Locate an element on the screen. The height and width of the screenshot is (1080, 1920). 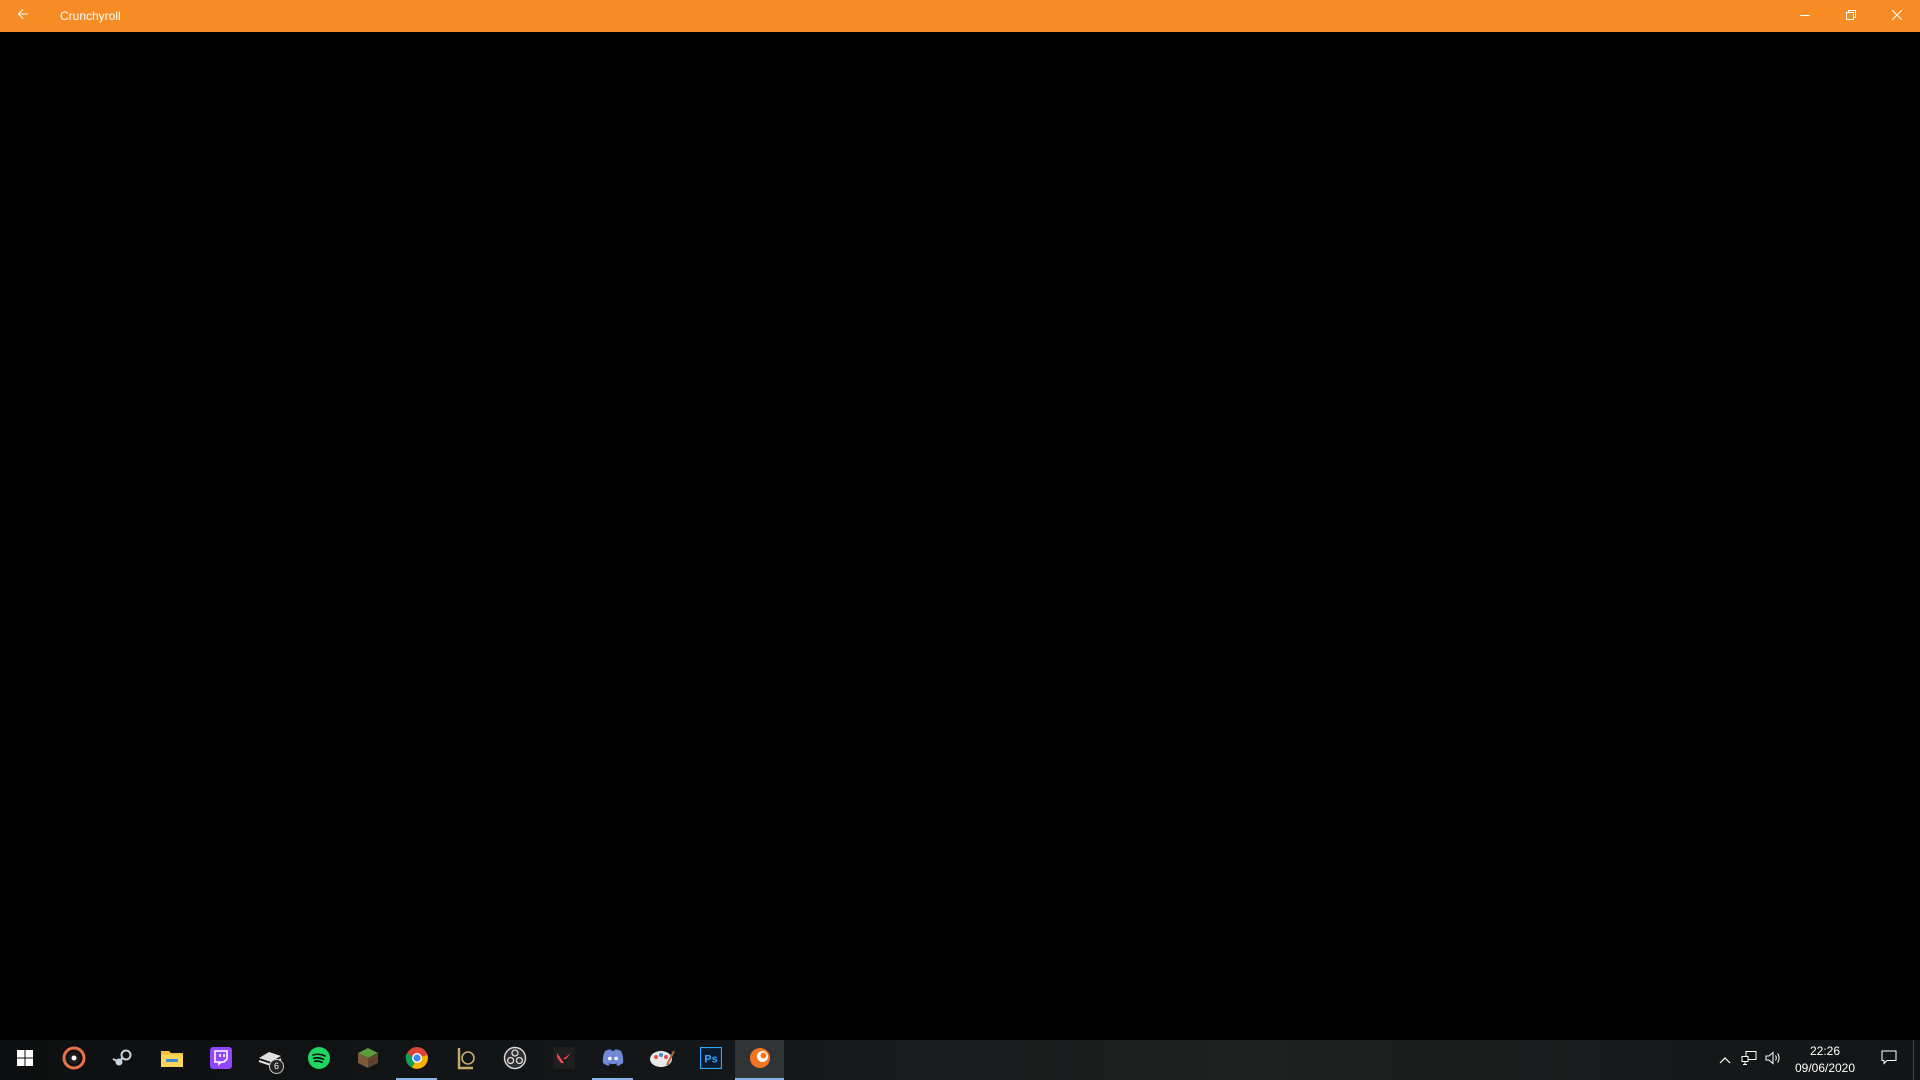
network-button is located at coordinates (1749, 1060).